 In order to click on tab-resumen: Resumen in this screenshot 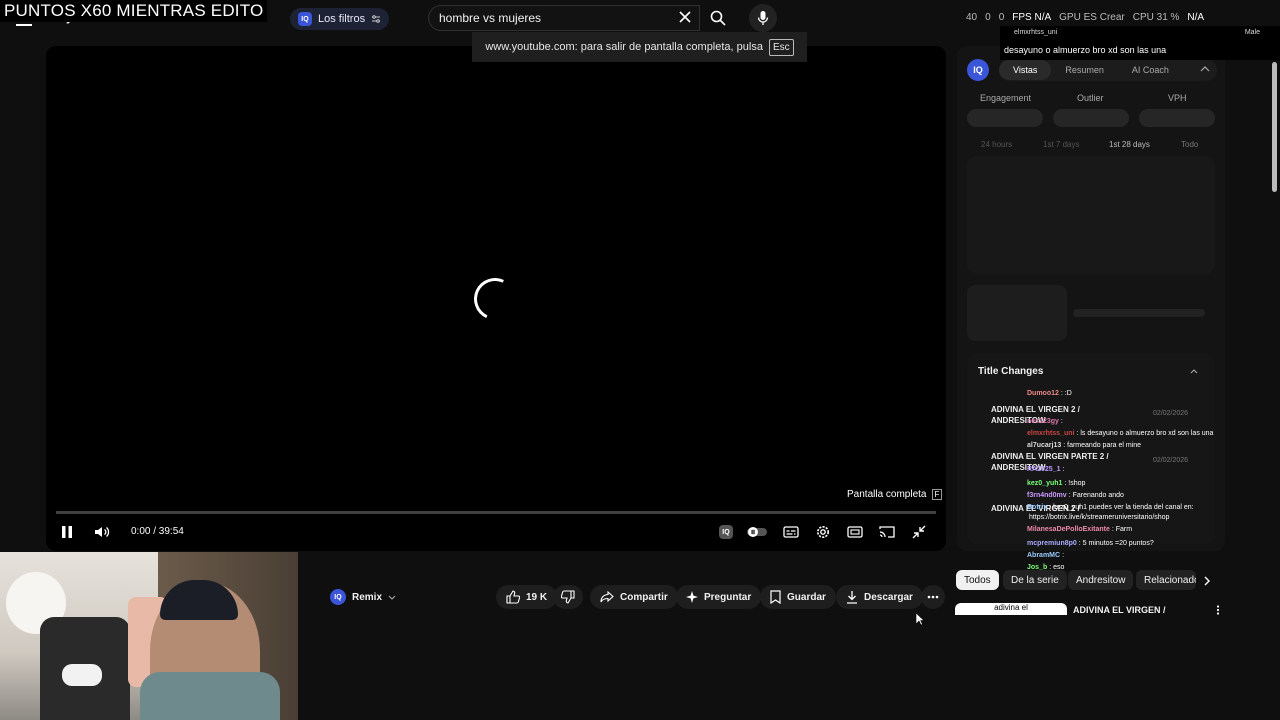, I will do `click(1084, 70)`.